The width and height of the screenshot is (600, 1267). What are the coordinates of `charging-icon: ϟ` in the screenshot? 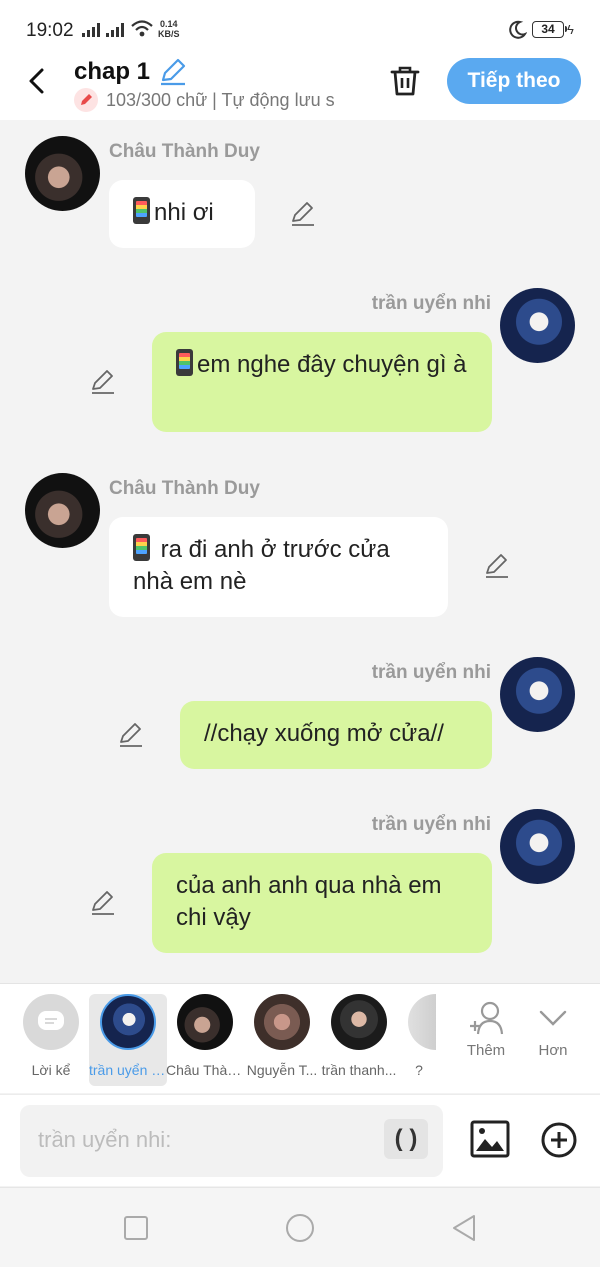 It's located at (570, 29).